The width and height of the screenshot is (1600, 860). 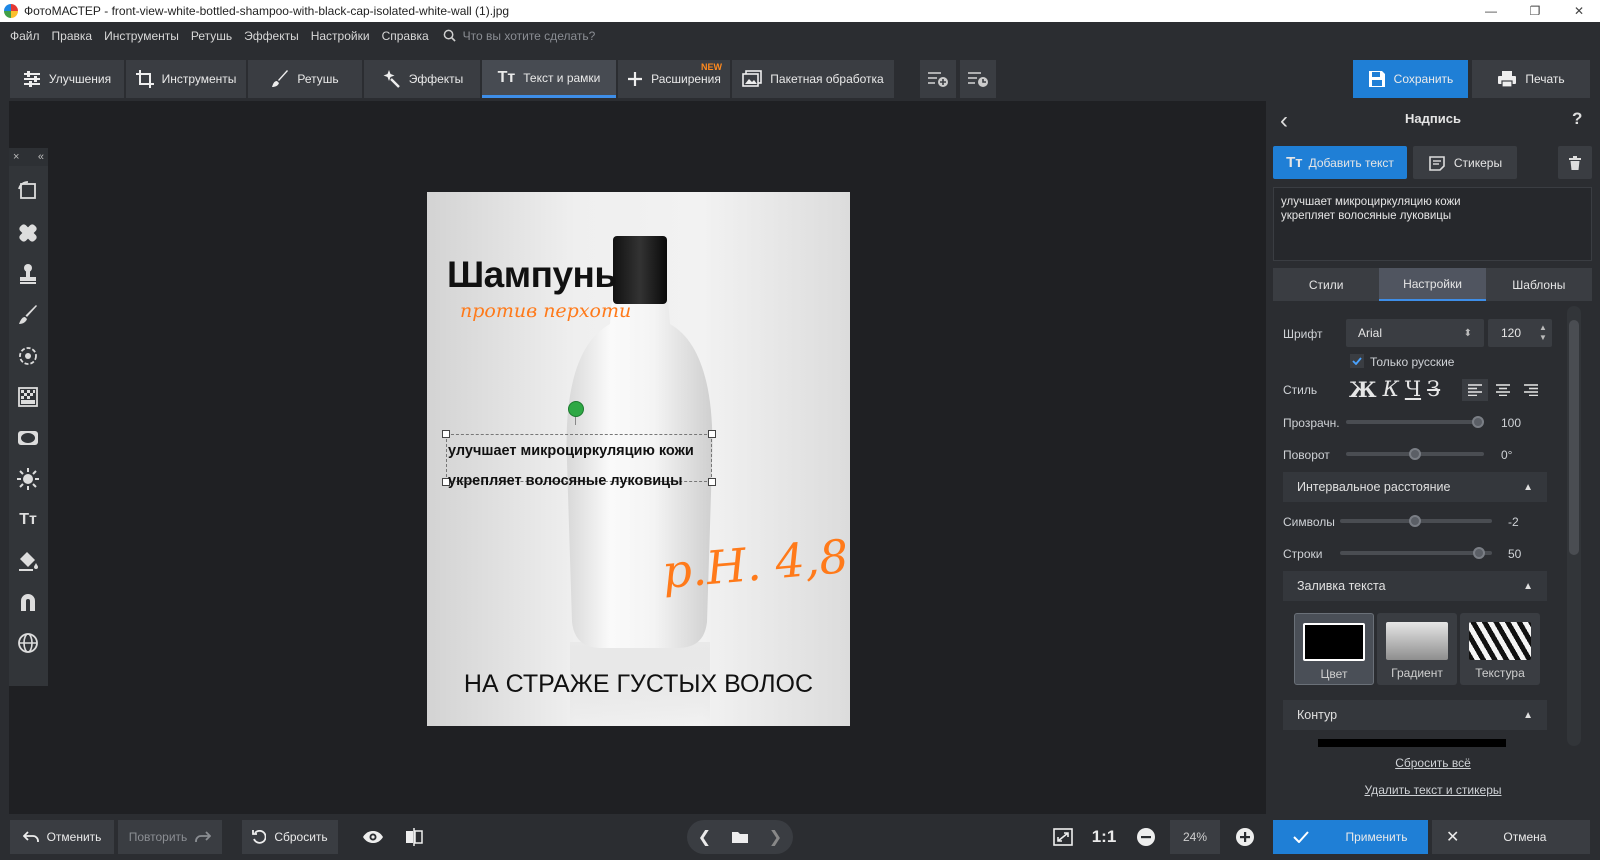 I want to click on globe-tool, so click(x=28, y=643).